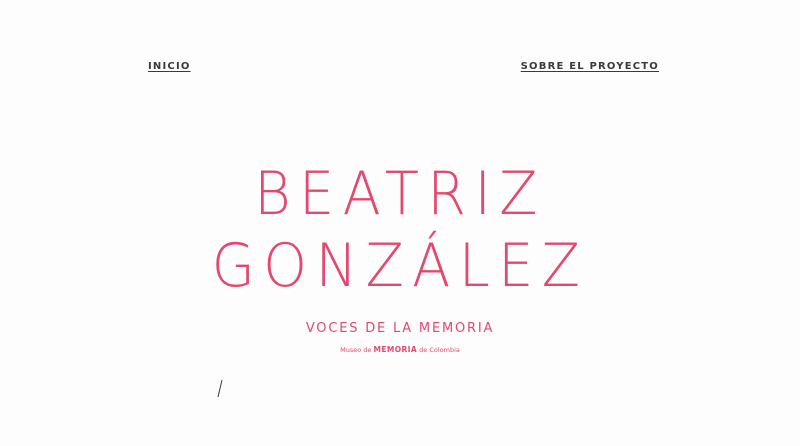  Describe the element at coordinates (590, 66) in the screenshot. I see `nav-link-sobre-el-proyecto: SOBRE EL PROYECTO` at that location.